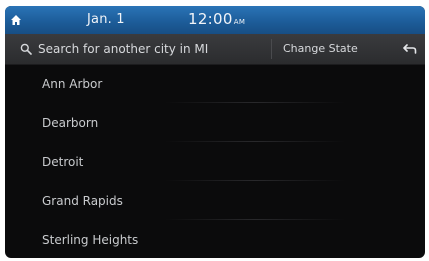 The width and height of the screenshot is (429, 261). What do you see at coordinates (215, 239) in the screenshot?
I see `list-item-sterling-heights: Sterling Heights` at bounding box center [215, 239].